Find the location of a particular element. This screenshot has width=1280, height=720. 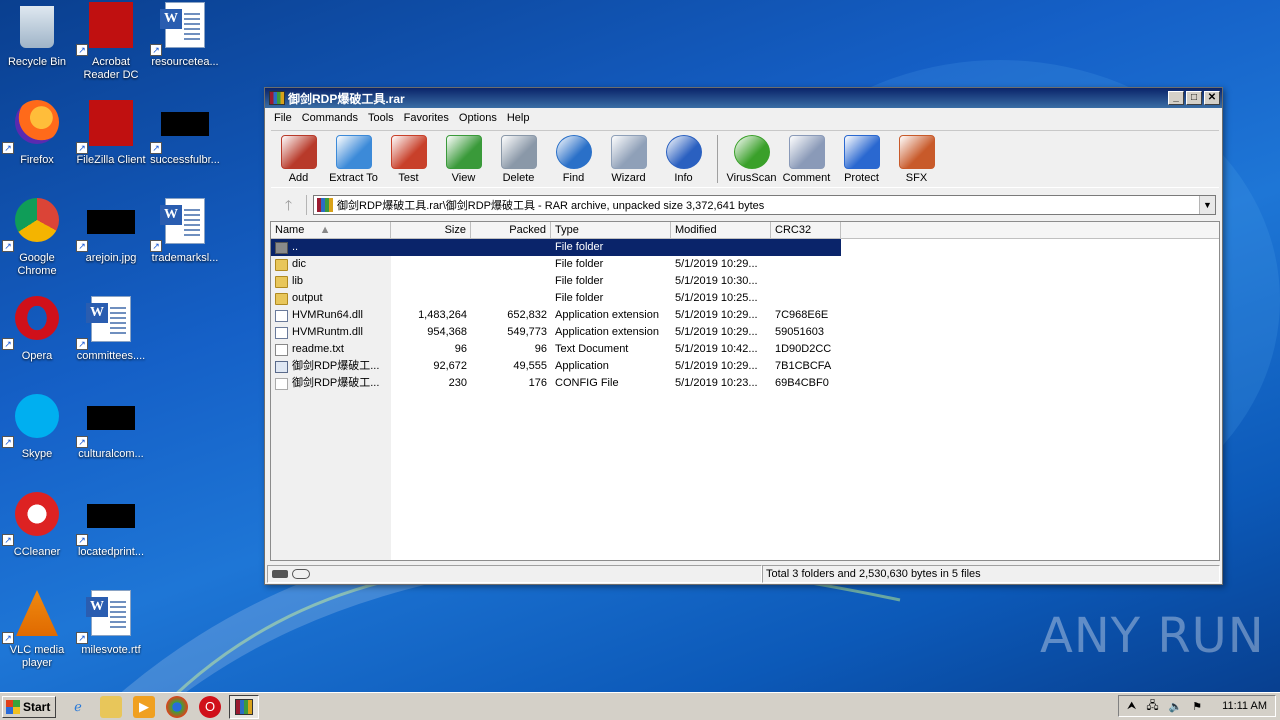

desktop-icon: ↗ Opera is located at coordinates (37, 329).